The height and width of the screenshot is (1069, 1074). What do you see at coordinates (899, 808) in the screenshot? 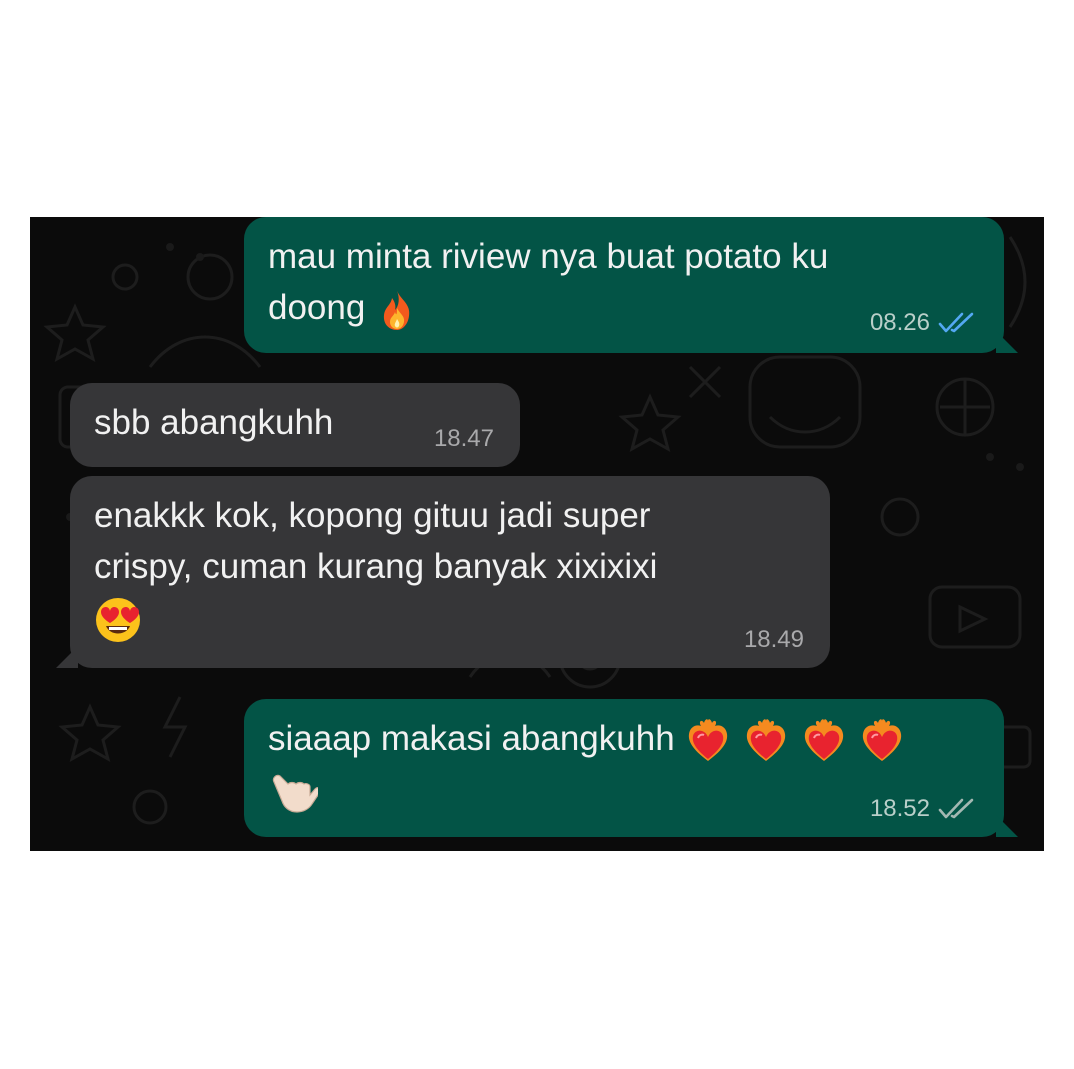
I see `message-time: 18.52` at bounding box center [899, 808].